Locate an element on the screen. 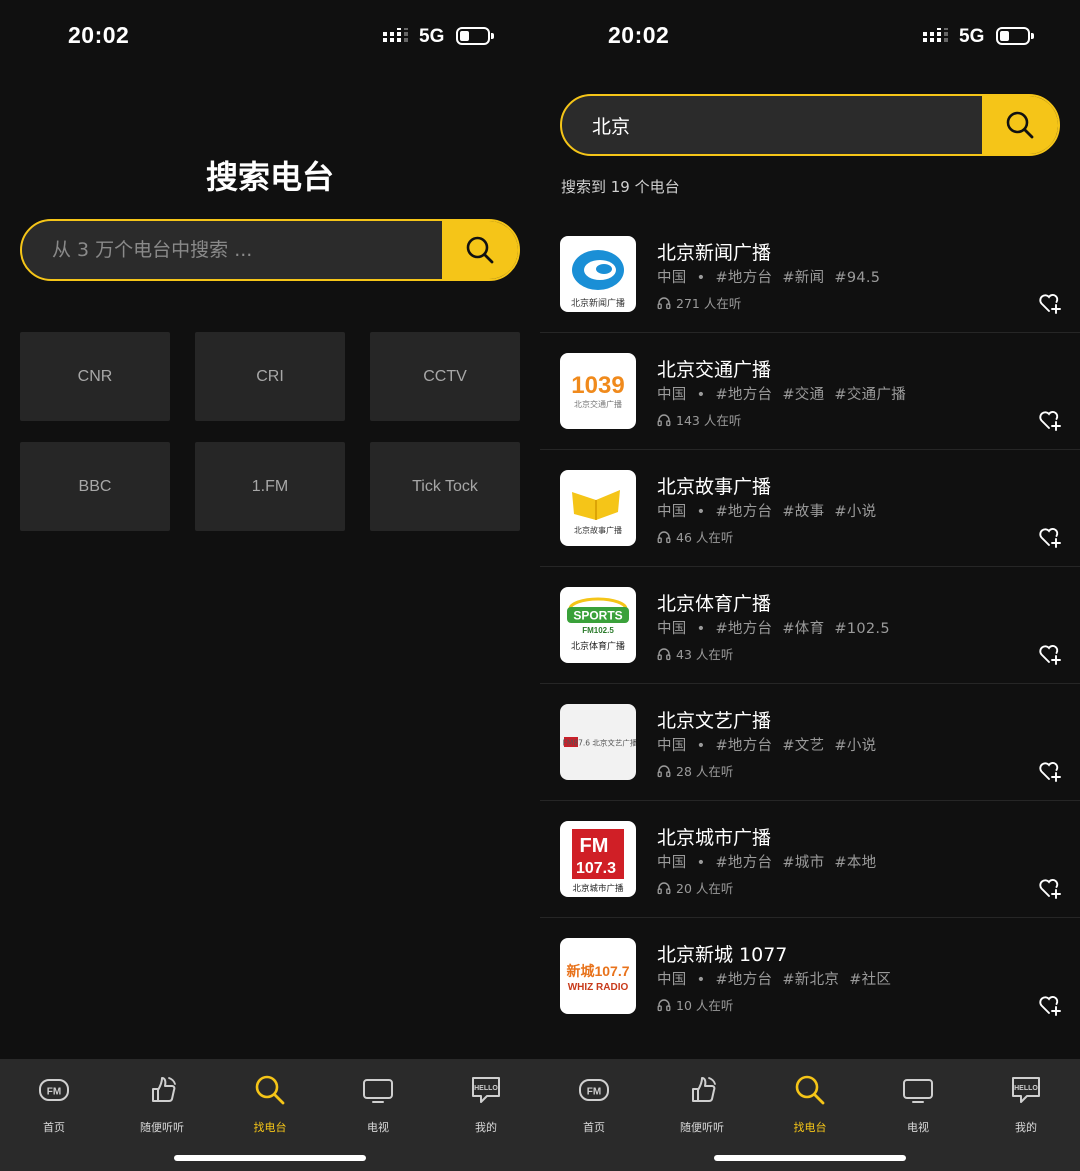  battery-icon is located at coordinates (473, 36).